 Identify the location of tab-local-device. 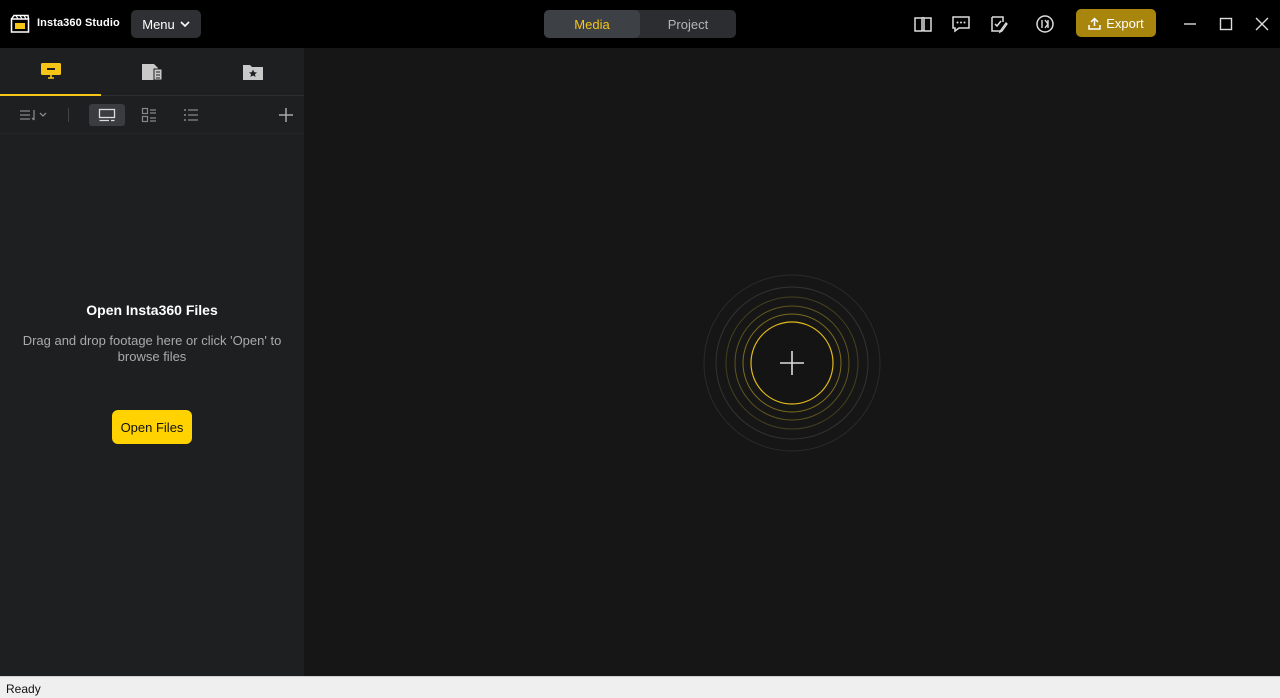
(50, 72).